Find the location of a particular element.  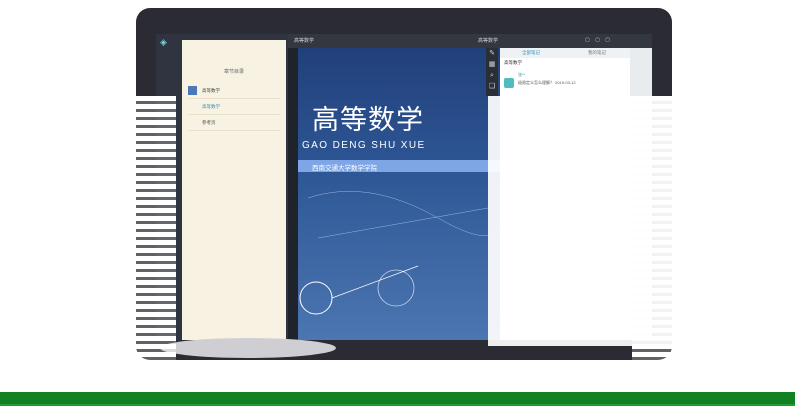

app-logo-icon: ◈ is located at coordinates (163, 42).